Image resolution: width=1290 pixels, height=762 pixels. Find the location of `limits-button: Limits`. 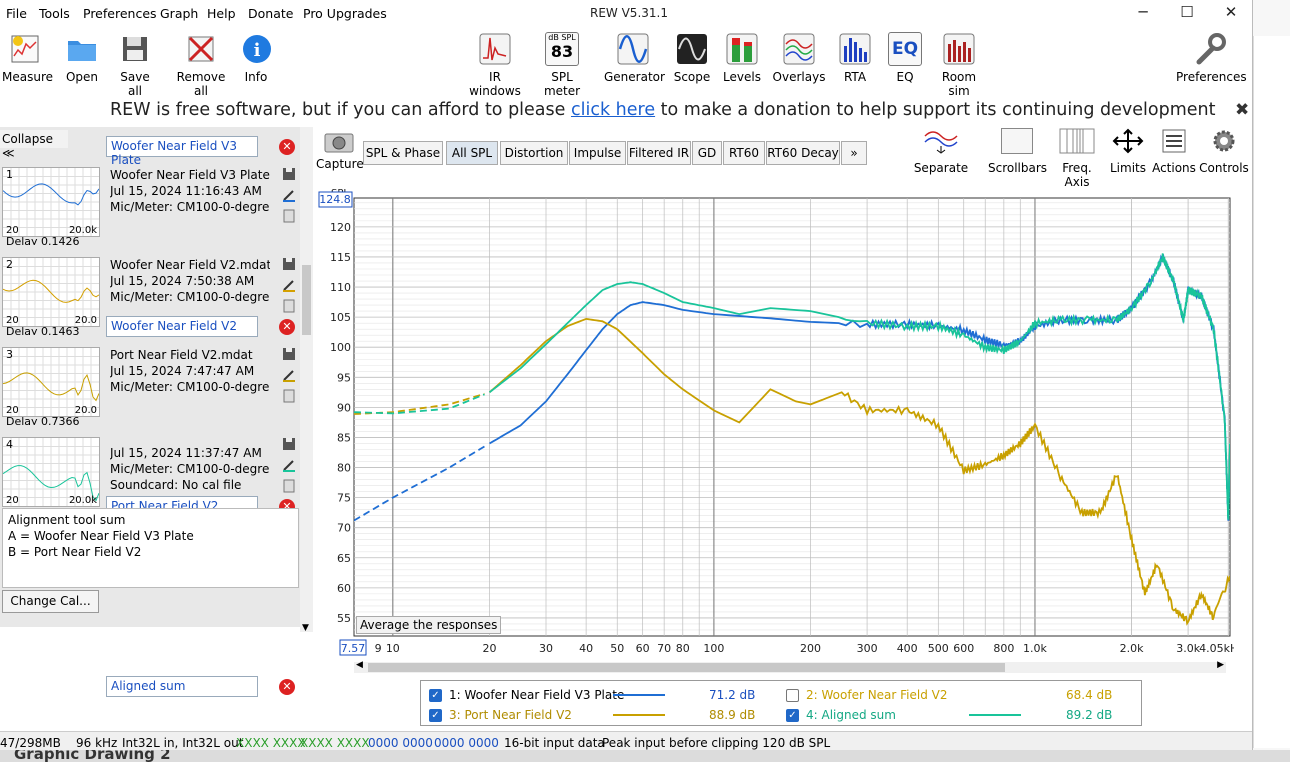

limits-button: Limits is located at coordinates (1128, 151).